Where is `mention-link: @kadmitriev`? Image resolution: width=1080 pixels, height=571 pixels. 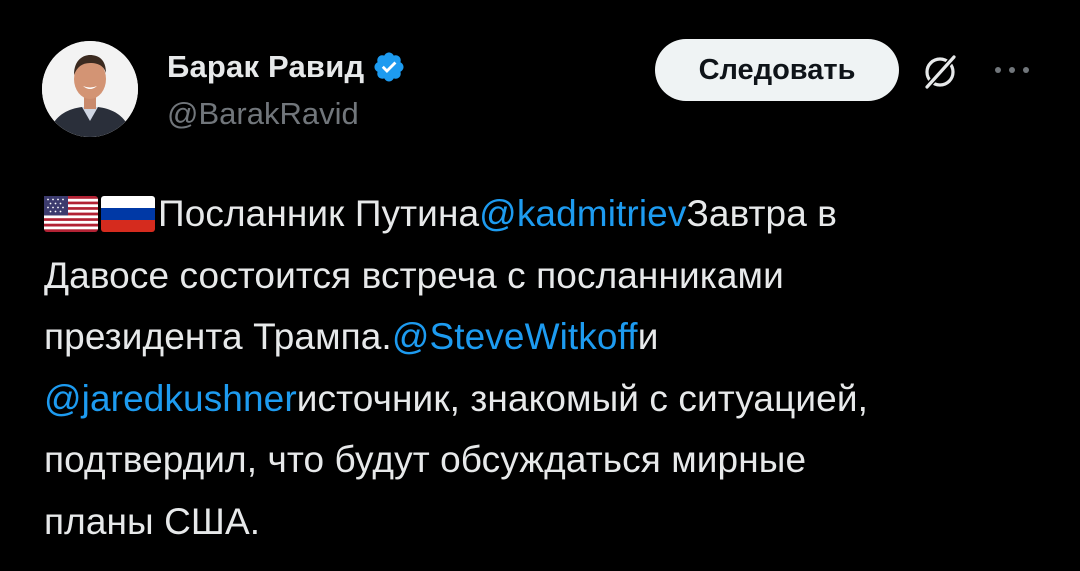
mention-link: @kadmitriev is located at coordinates (582, 213).